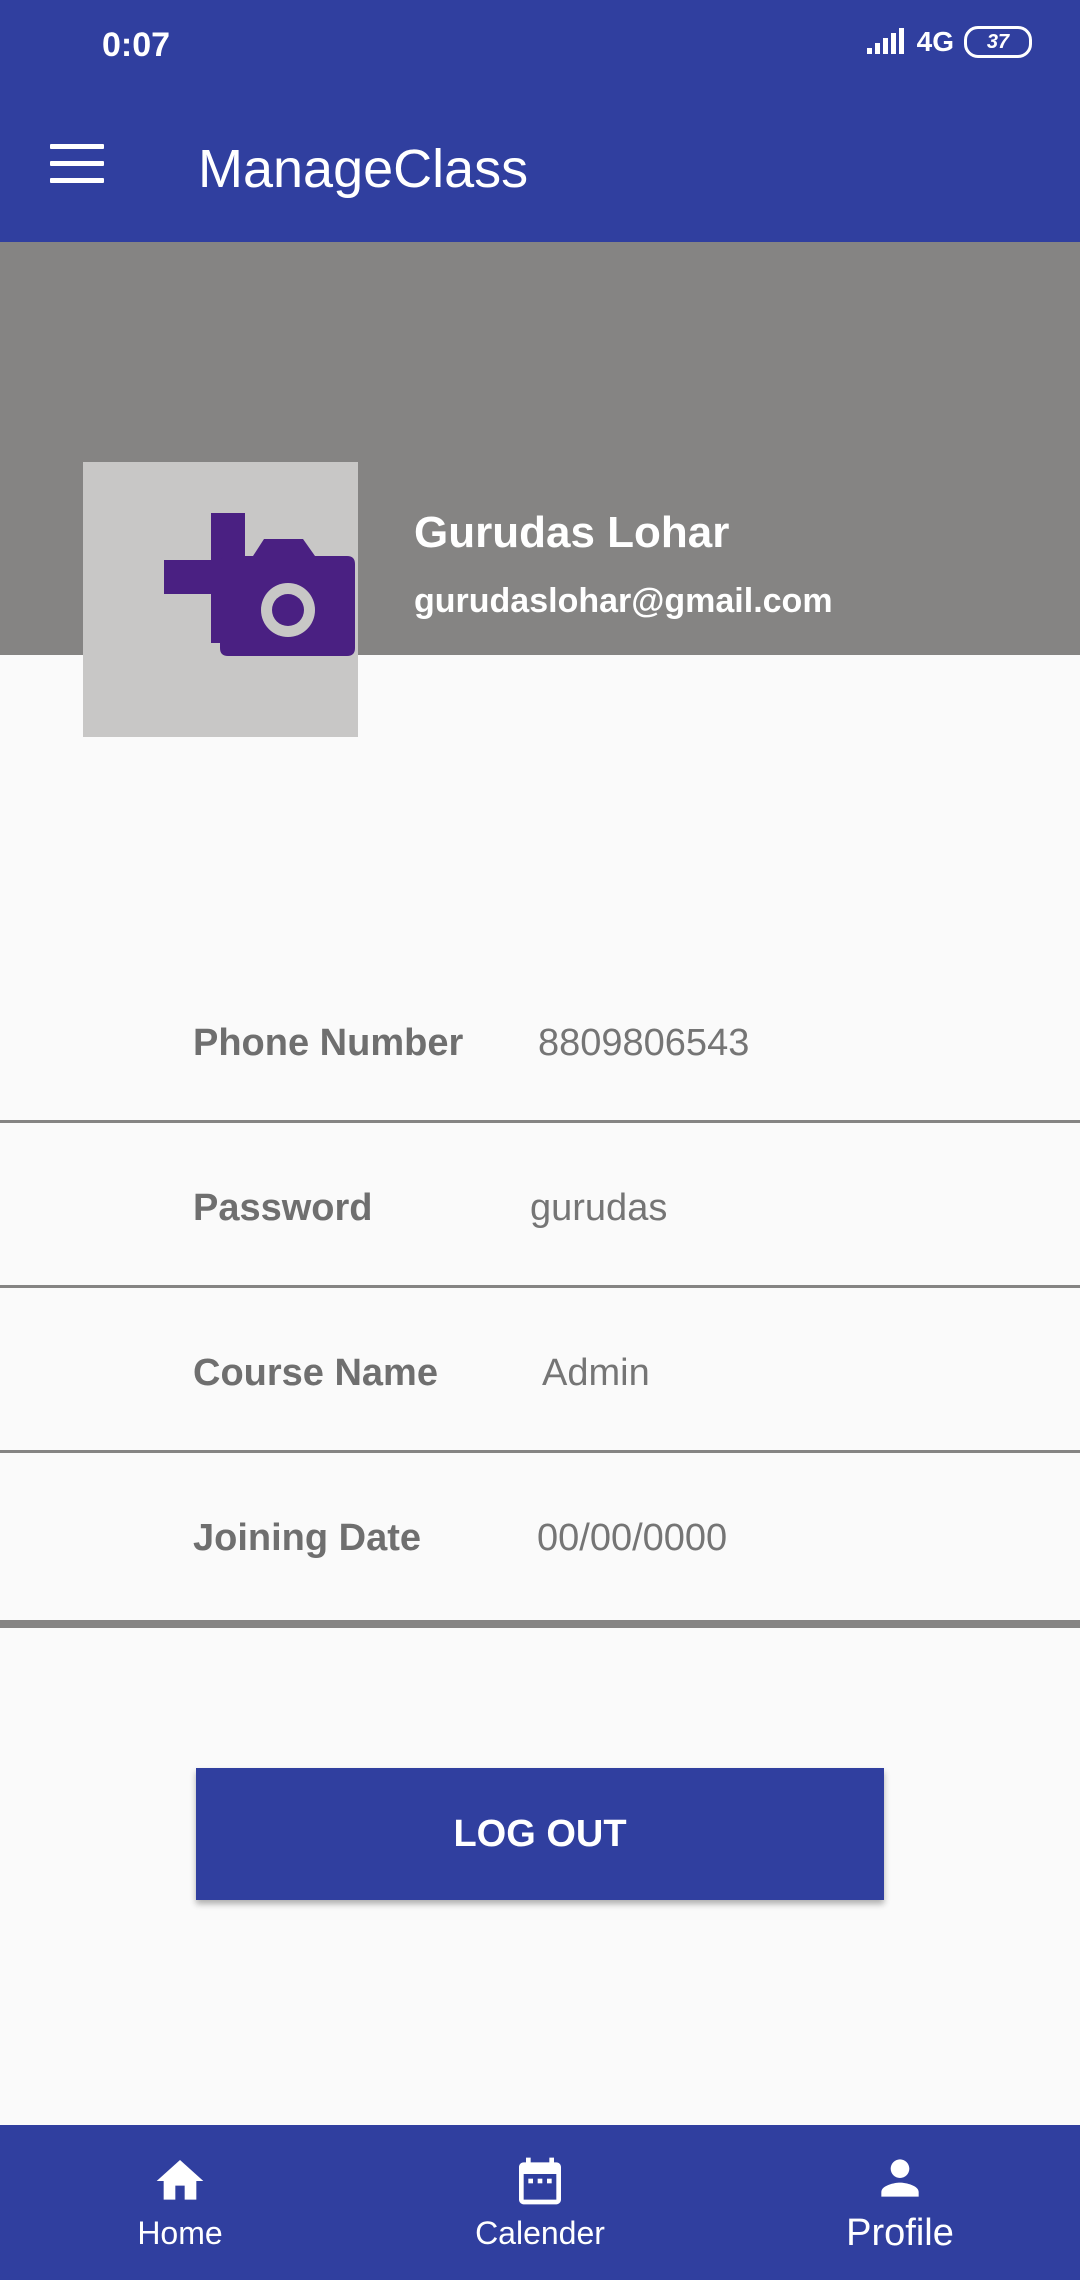  I want to click on field-row-joining-date: Joining Date 00/00/0000, so click(540, 1540).